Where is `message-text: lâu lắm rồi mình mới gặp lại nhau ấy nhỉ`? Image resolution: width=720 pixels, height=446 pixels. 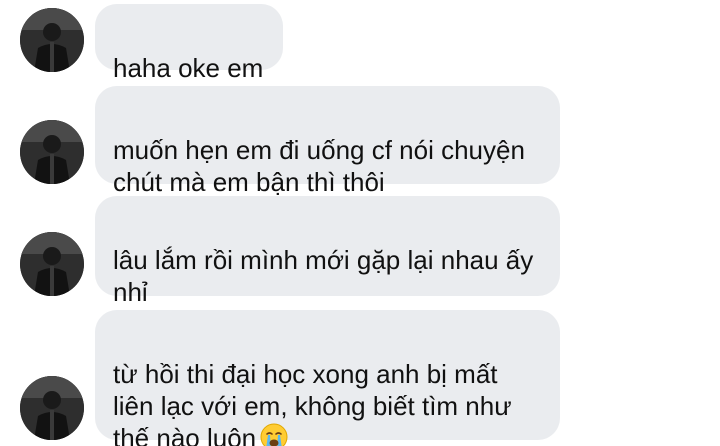 message-text: lâu lắm rồi mình mới gặp lại nhau ấy nhỉ is located at coordinates (323, 276).